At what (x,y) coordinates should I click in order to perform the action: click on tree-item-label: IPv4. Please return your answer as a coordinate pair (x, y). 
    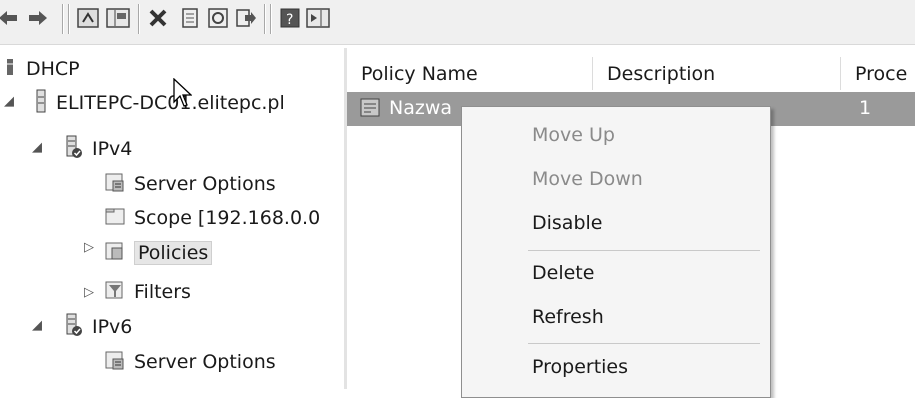
    Looking at the image, I should click on (112, 149).